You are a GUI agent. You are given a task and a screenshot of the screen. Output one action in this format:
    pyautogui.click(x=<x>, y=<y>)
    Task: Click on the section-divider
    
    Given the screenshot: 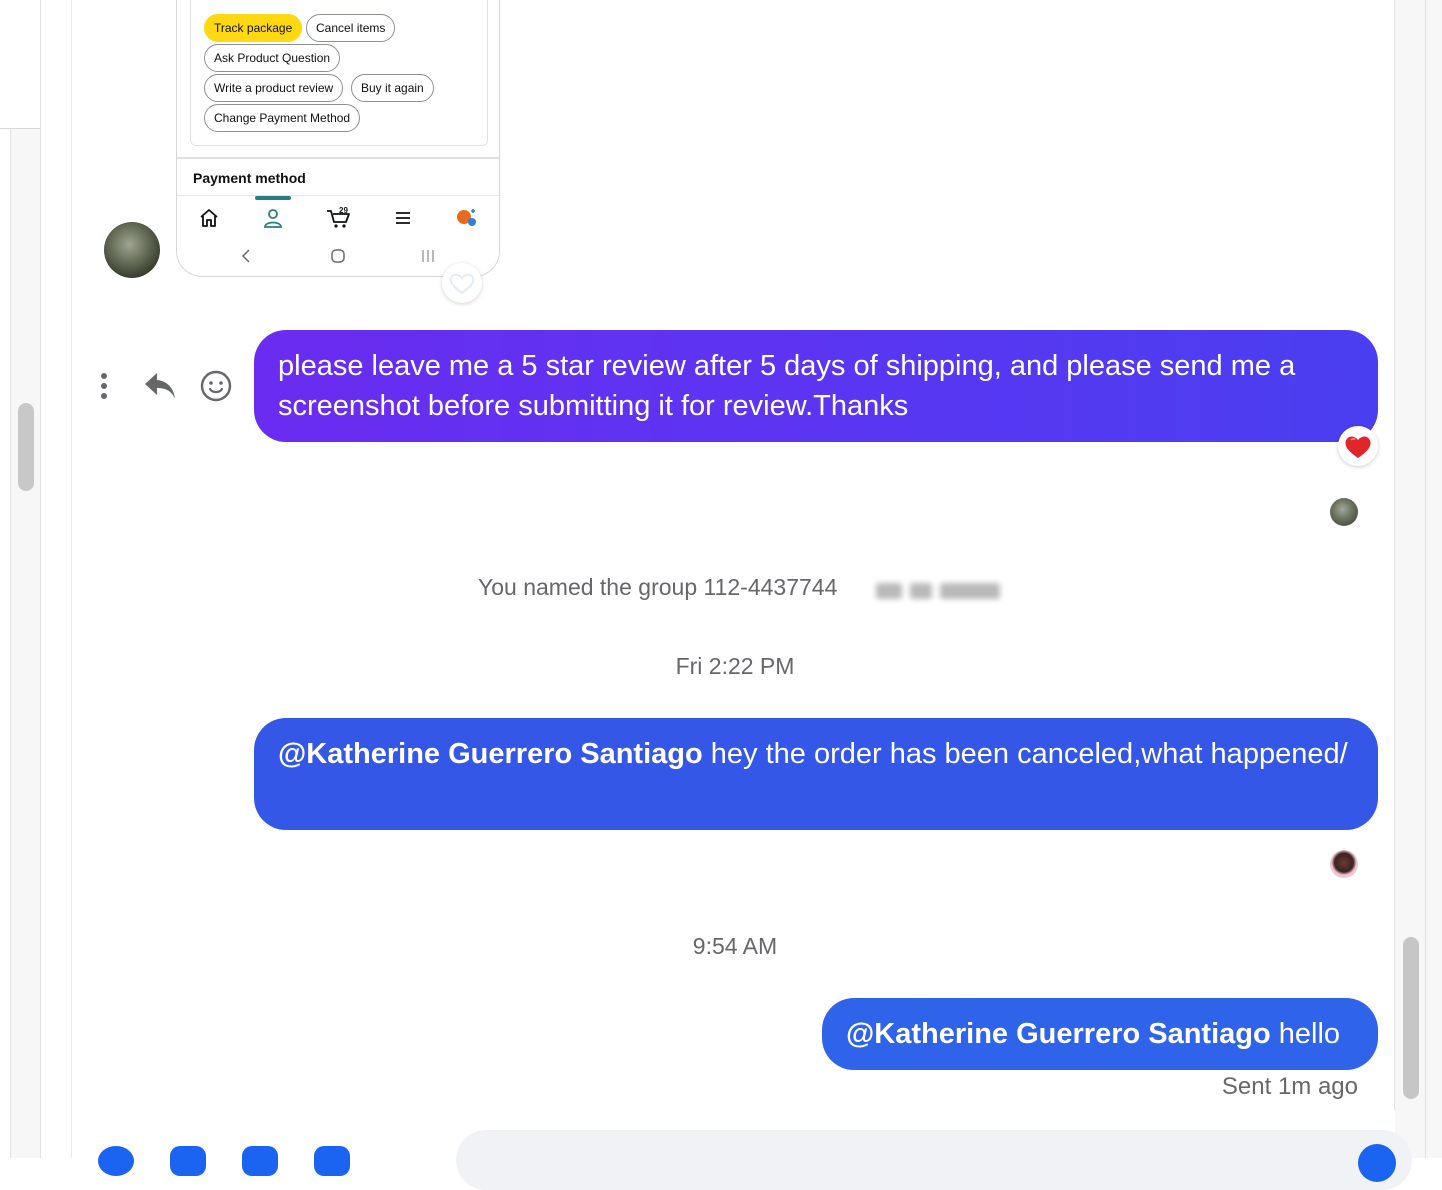 What is the action you would take?
    pyautogui.click(x=338, y=158)
    